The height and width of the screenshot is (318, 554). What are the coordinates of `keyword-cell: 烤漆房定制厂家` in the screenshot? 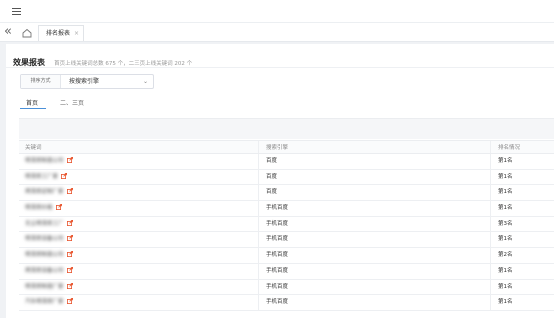 It's located at (49, 192).